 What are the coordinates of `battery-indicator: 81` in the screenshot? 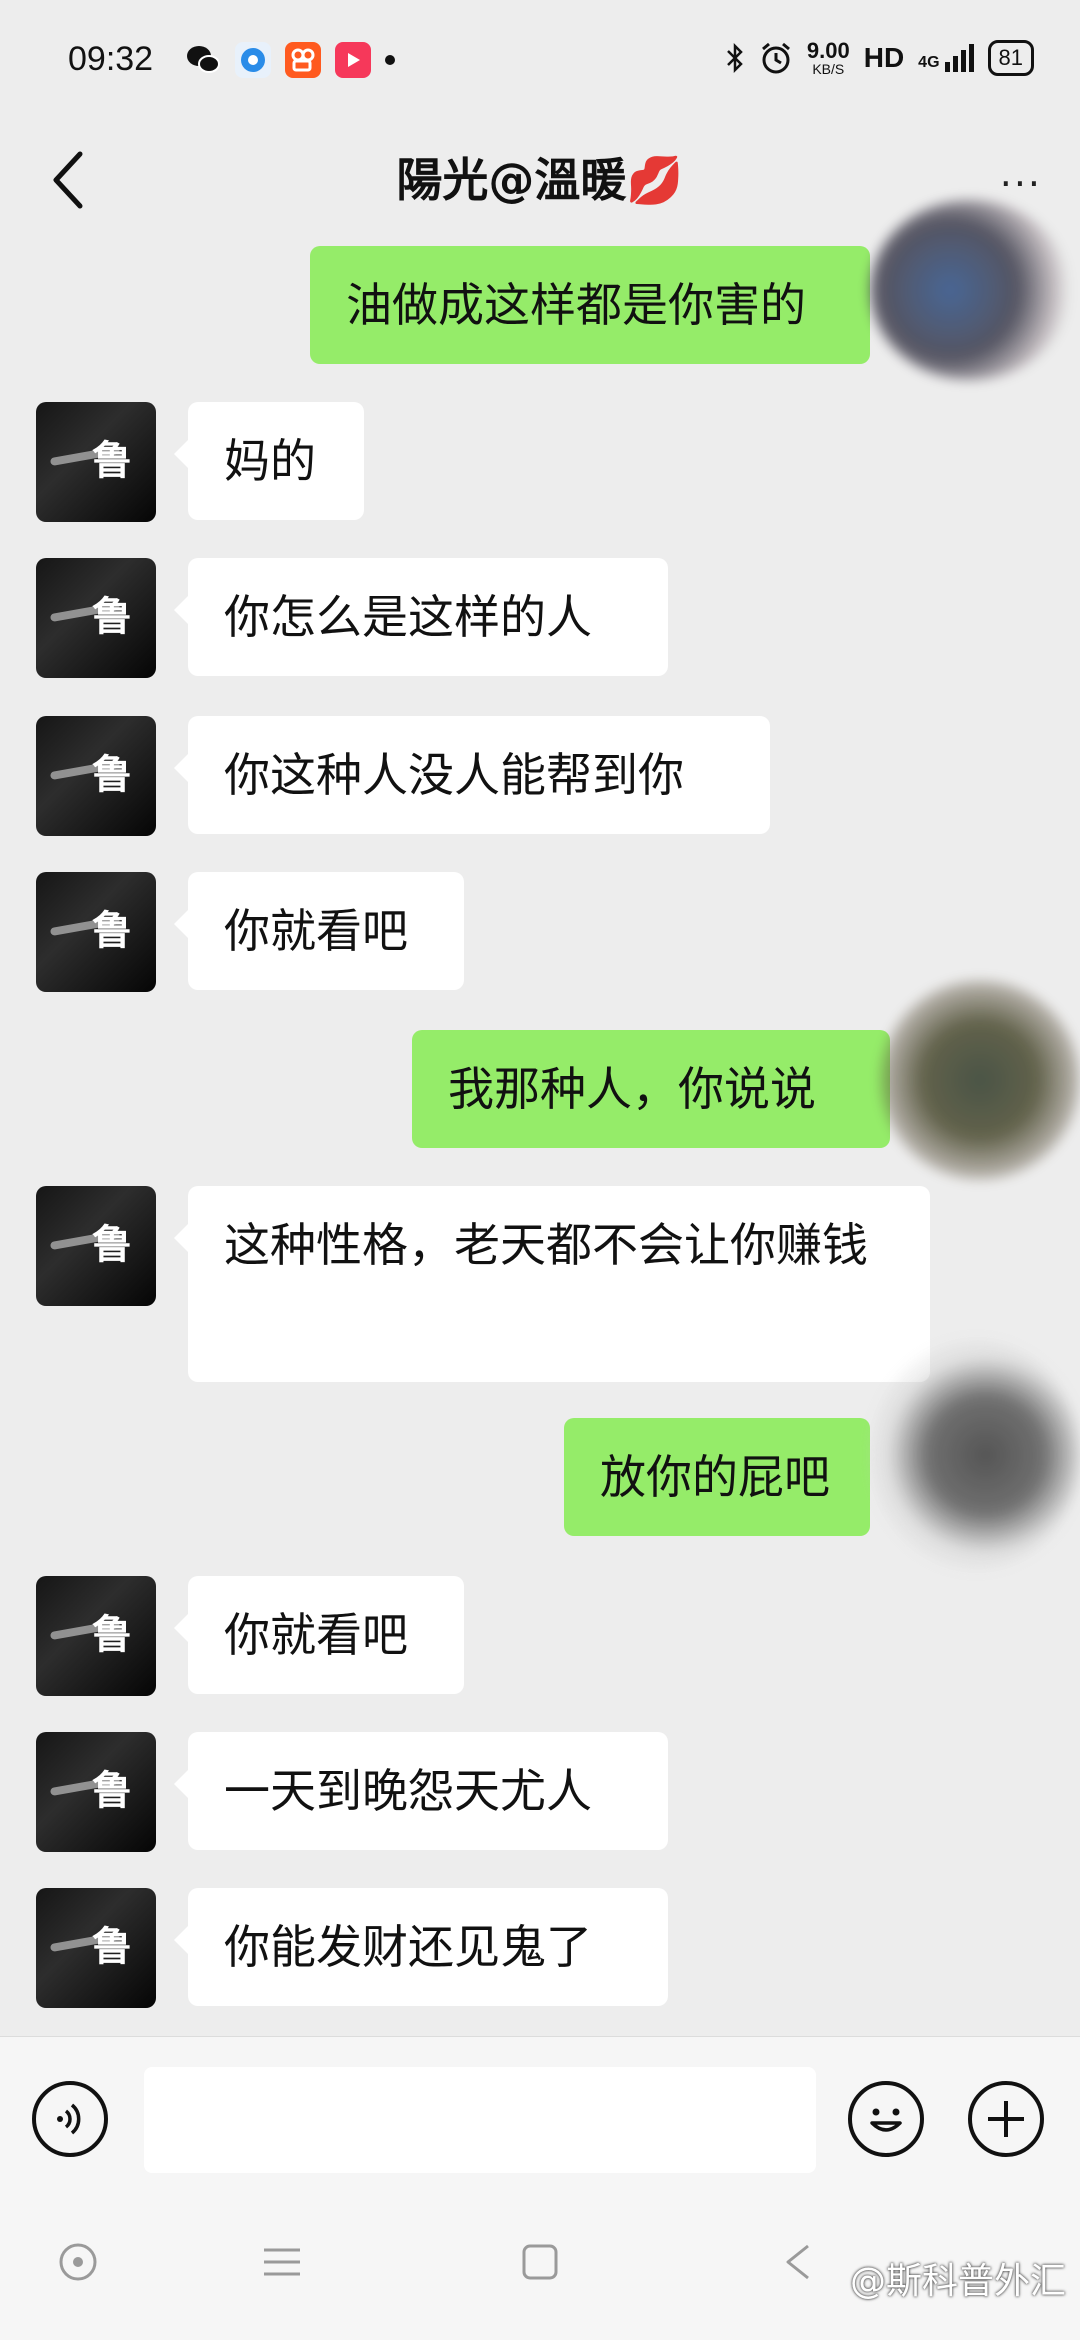 It's located at (1010, 58).